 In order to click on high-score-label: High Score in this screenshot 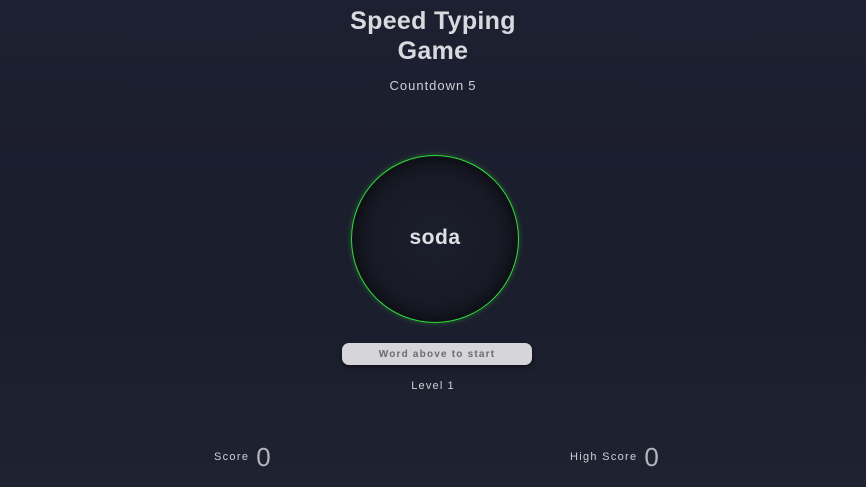, I will do `click(604, 457)`.